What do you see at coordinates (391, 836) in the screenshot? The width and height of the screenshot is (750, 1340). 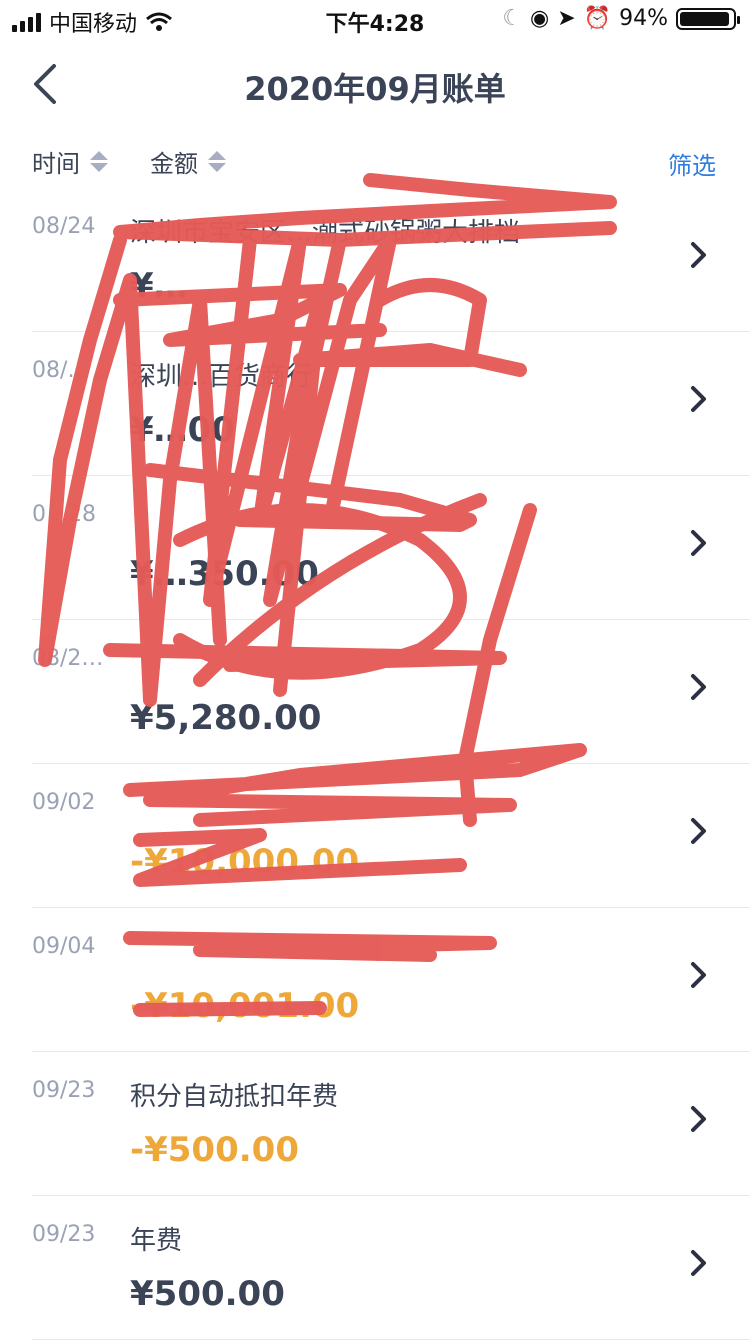 I see `transaction-row: 09/02 -¥10,000.00` at bounding box center [391, 836].